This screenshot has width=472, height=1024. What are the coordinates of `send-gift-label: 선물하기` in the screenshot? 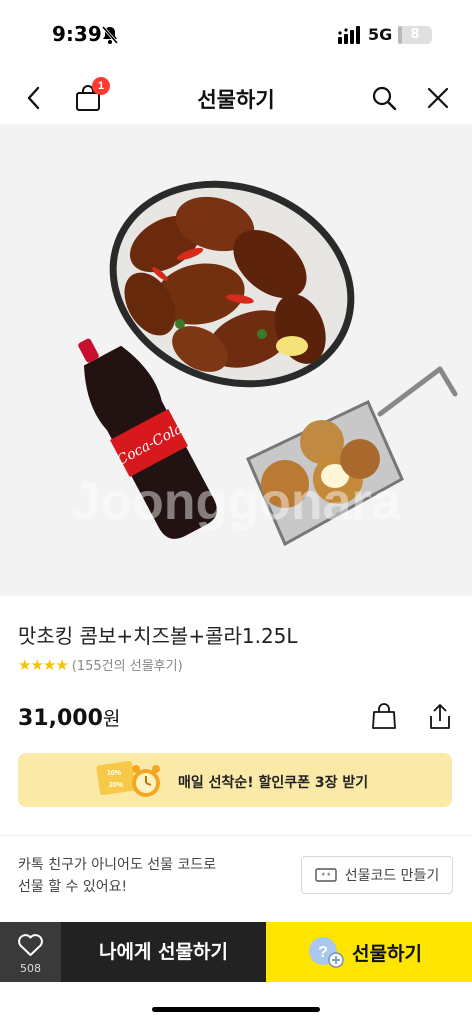 It's located at (387, 954).